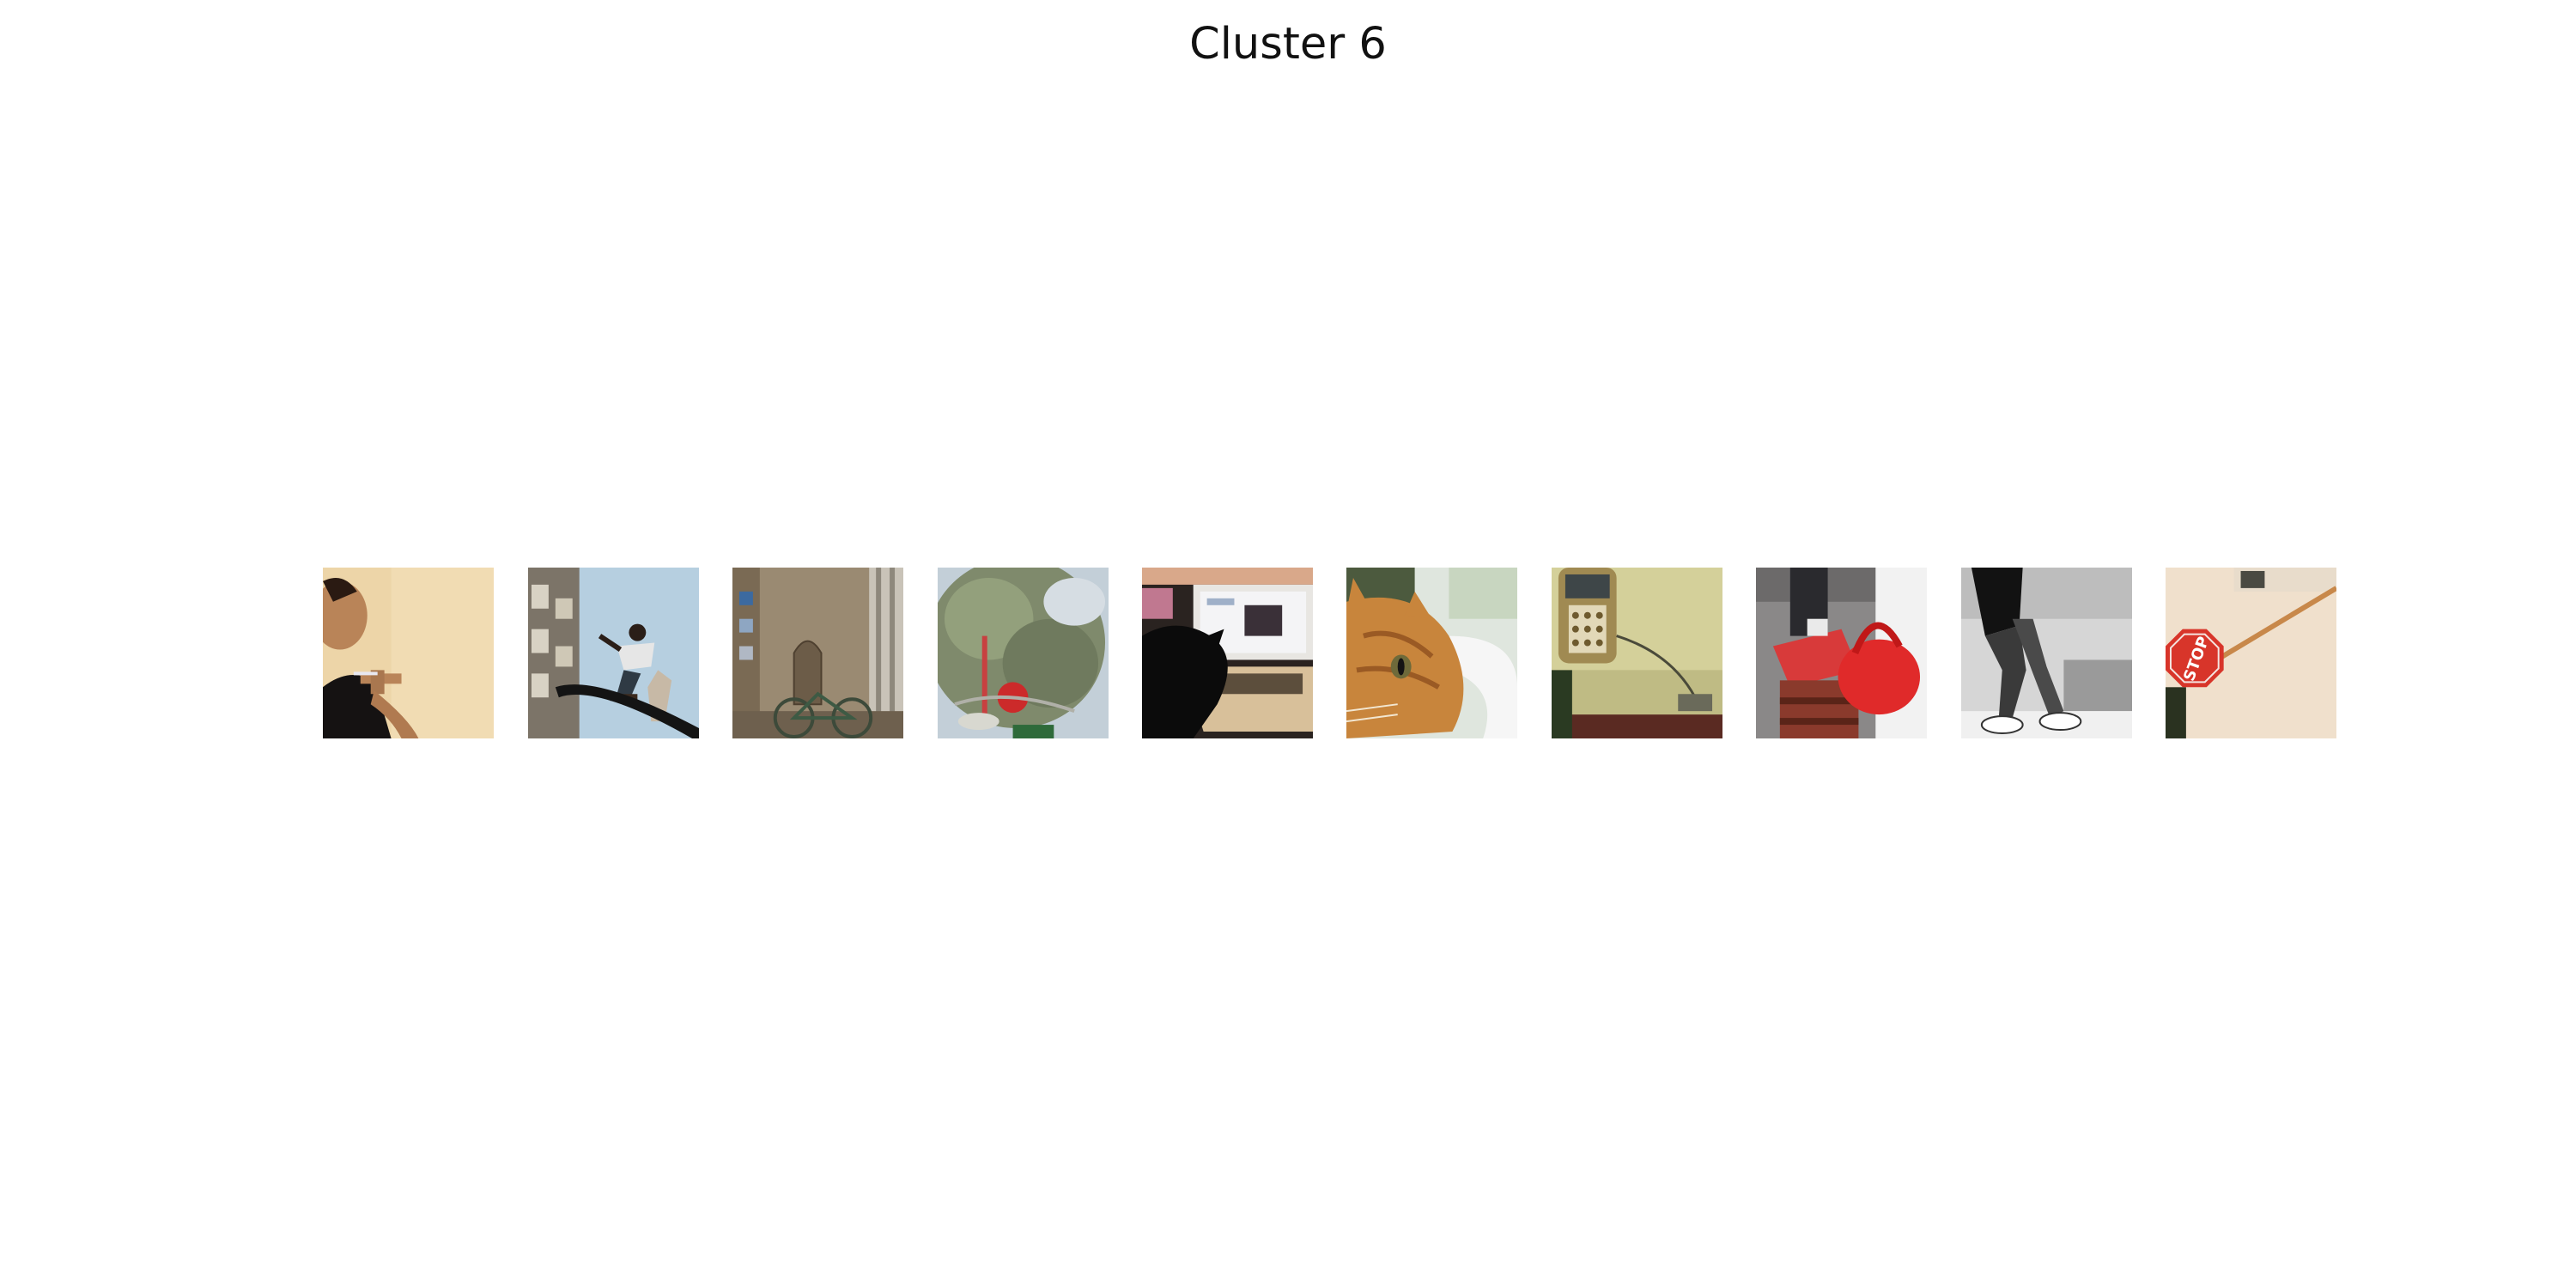 This screenshot has width=2576, height=1288. I want to click on thumbnail-strip: STOP, so click(1288, 653).